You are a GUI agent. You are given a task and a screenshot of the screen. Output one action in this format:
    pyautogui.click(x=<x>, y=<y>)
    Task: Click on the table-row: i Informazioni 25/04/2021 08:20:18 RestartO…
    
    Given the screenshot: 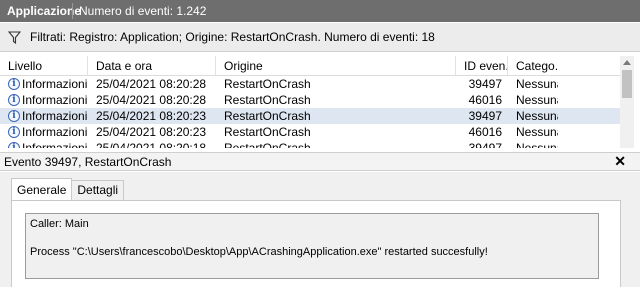 What is the action you would take?
    pyautogui.click(x=317, y=144)
    